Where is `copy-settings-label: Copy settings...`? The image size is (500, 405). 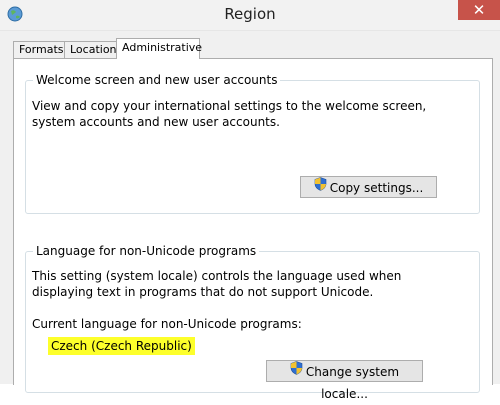 copy-settings-label: Copy settings... is located at coordinates (376, 188).